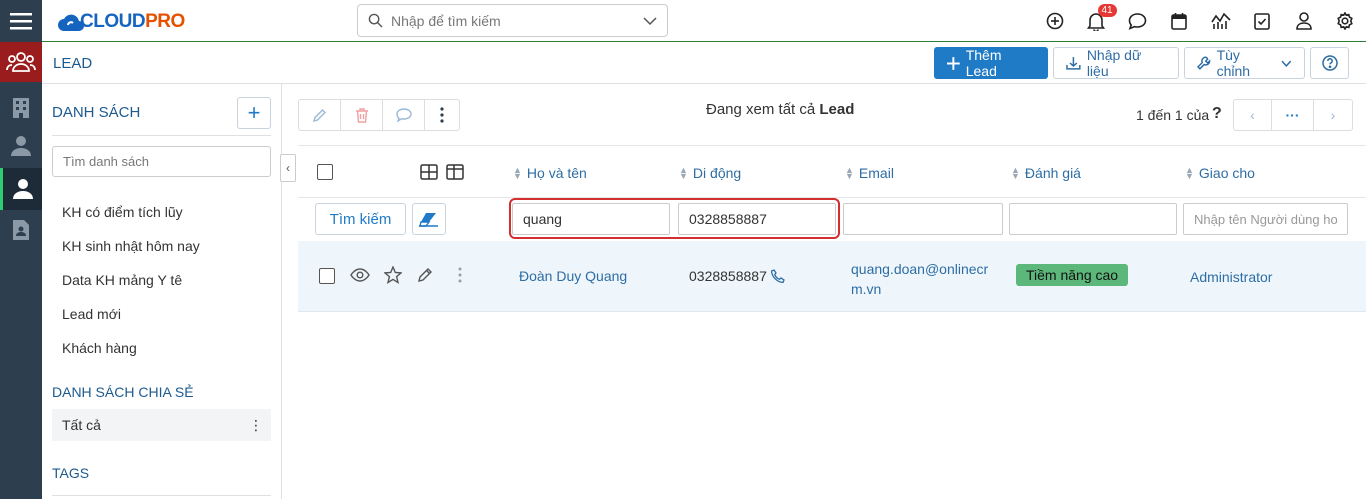 Image resolution: width=1366 pixels, height=499 pixels. Describe the element at coordinates (123, 392) in the screenshot. I see `shared-list-heading: DANH SÁCH CHIA SẺ` at that location.